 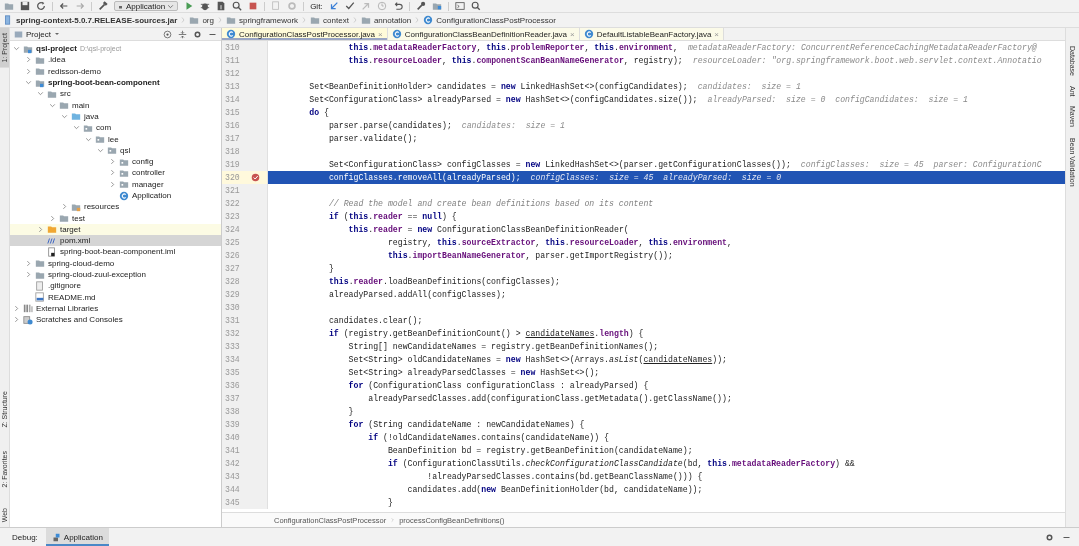 I want to click on line-number: 339, so click(x=232, y=424).